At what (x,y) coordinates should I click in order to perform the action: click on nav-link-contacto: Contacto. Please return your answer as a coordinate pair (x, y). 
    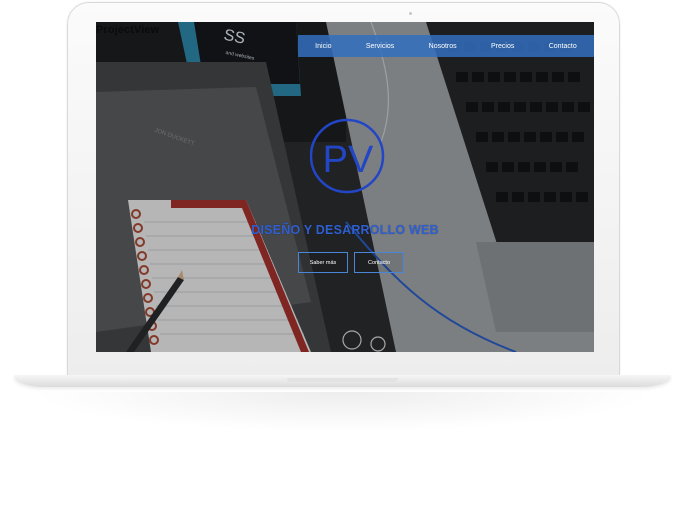
    Looking at the image, I should click on (563, 46).